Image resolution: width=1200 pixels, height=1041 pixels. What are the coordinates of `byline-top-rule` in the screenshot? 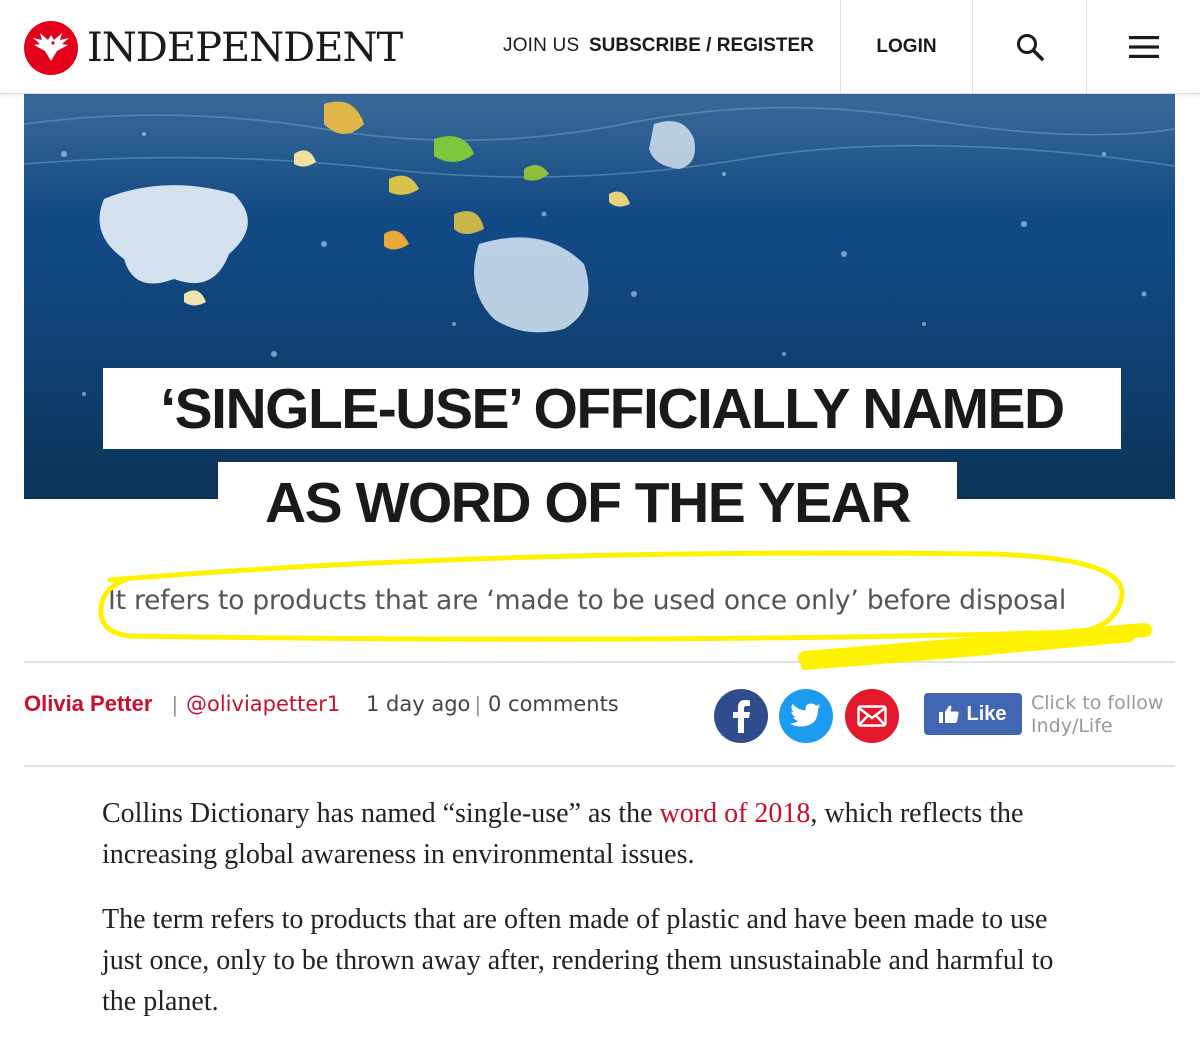 It's located at (599, 662).